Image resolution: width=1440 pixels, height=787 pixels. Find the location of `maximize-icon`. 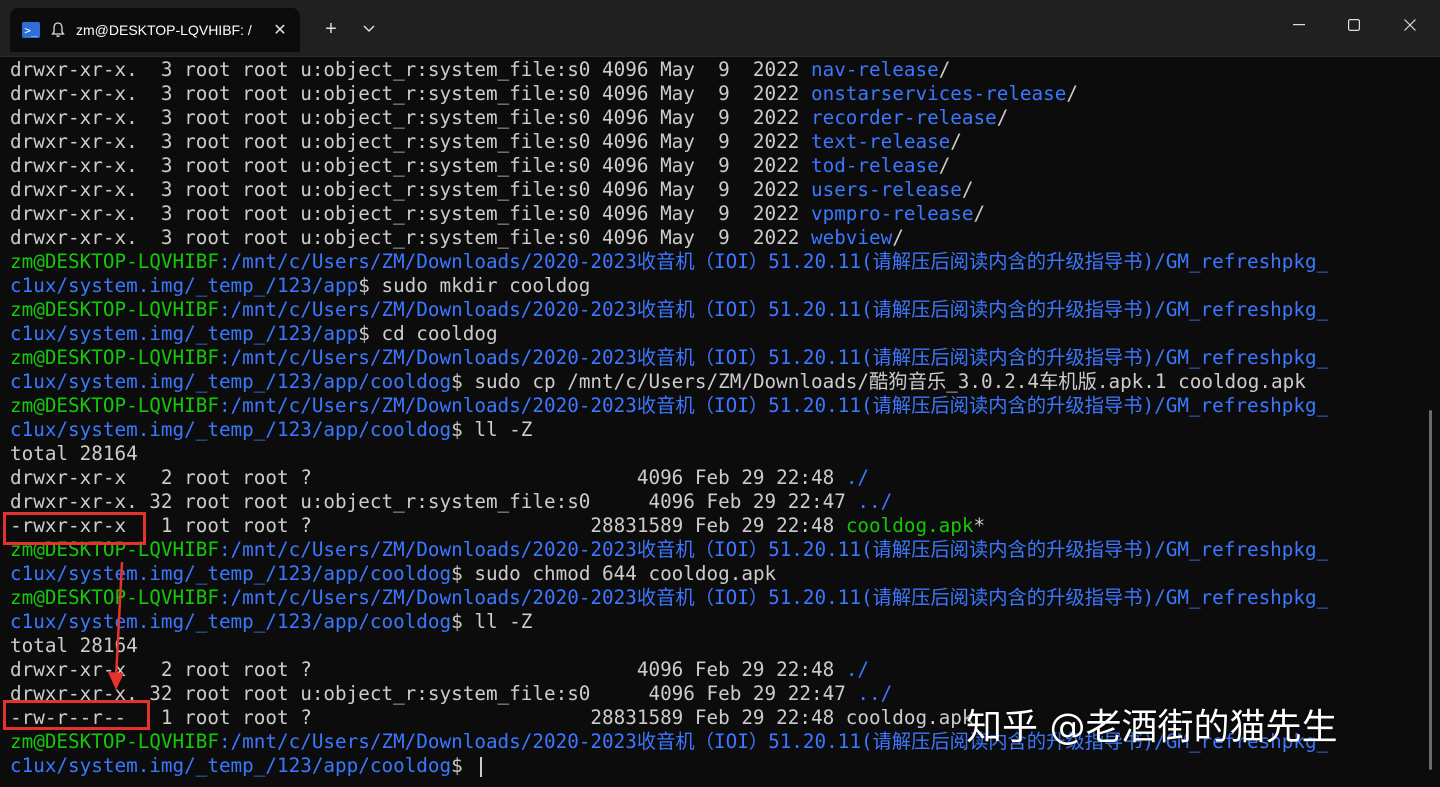

maximize-icon is located at coordinates (1354, 25).